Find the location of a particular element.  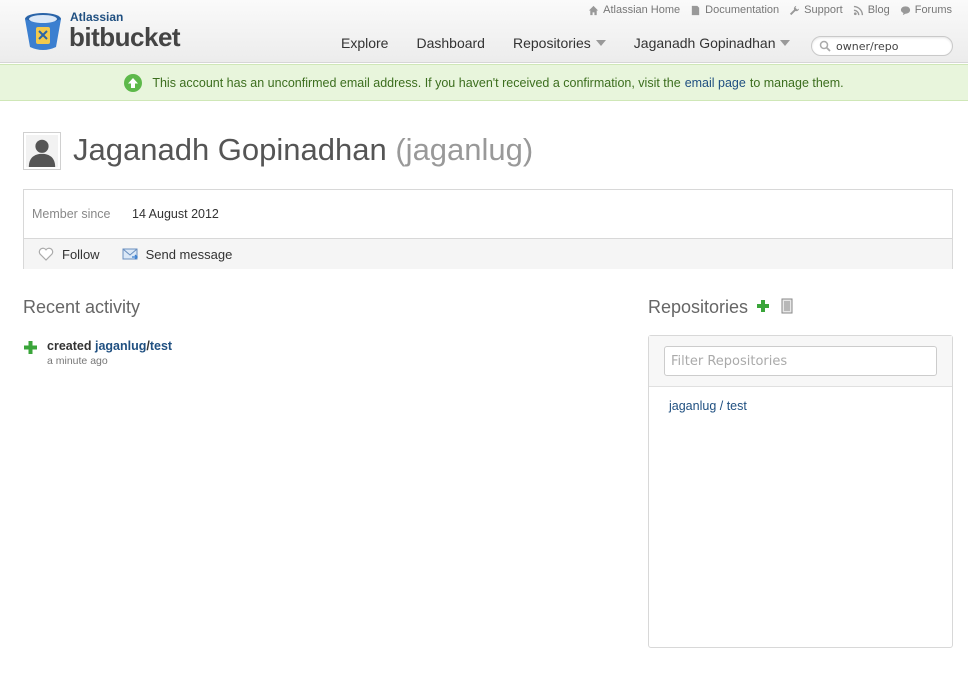

member-since-label: Member since is located at coordinates (71, 214).